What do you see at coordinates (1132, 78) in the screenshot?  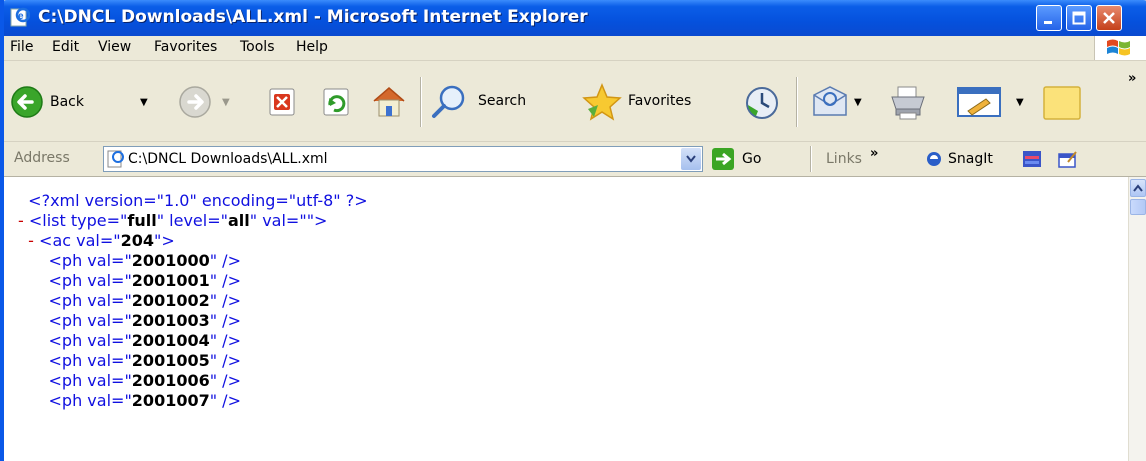 I see `toolbar-more-chevron-icon: »` at bounding box center [1132, 78].